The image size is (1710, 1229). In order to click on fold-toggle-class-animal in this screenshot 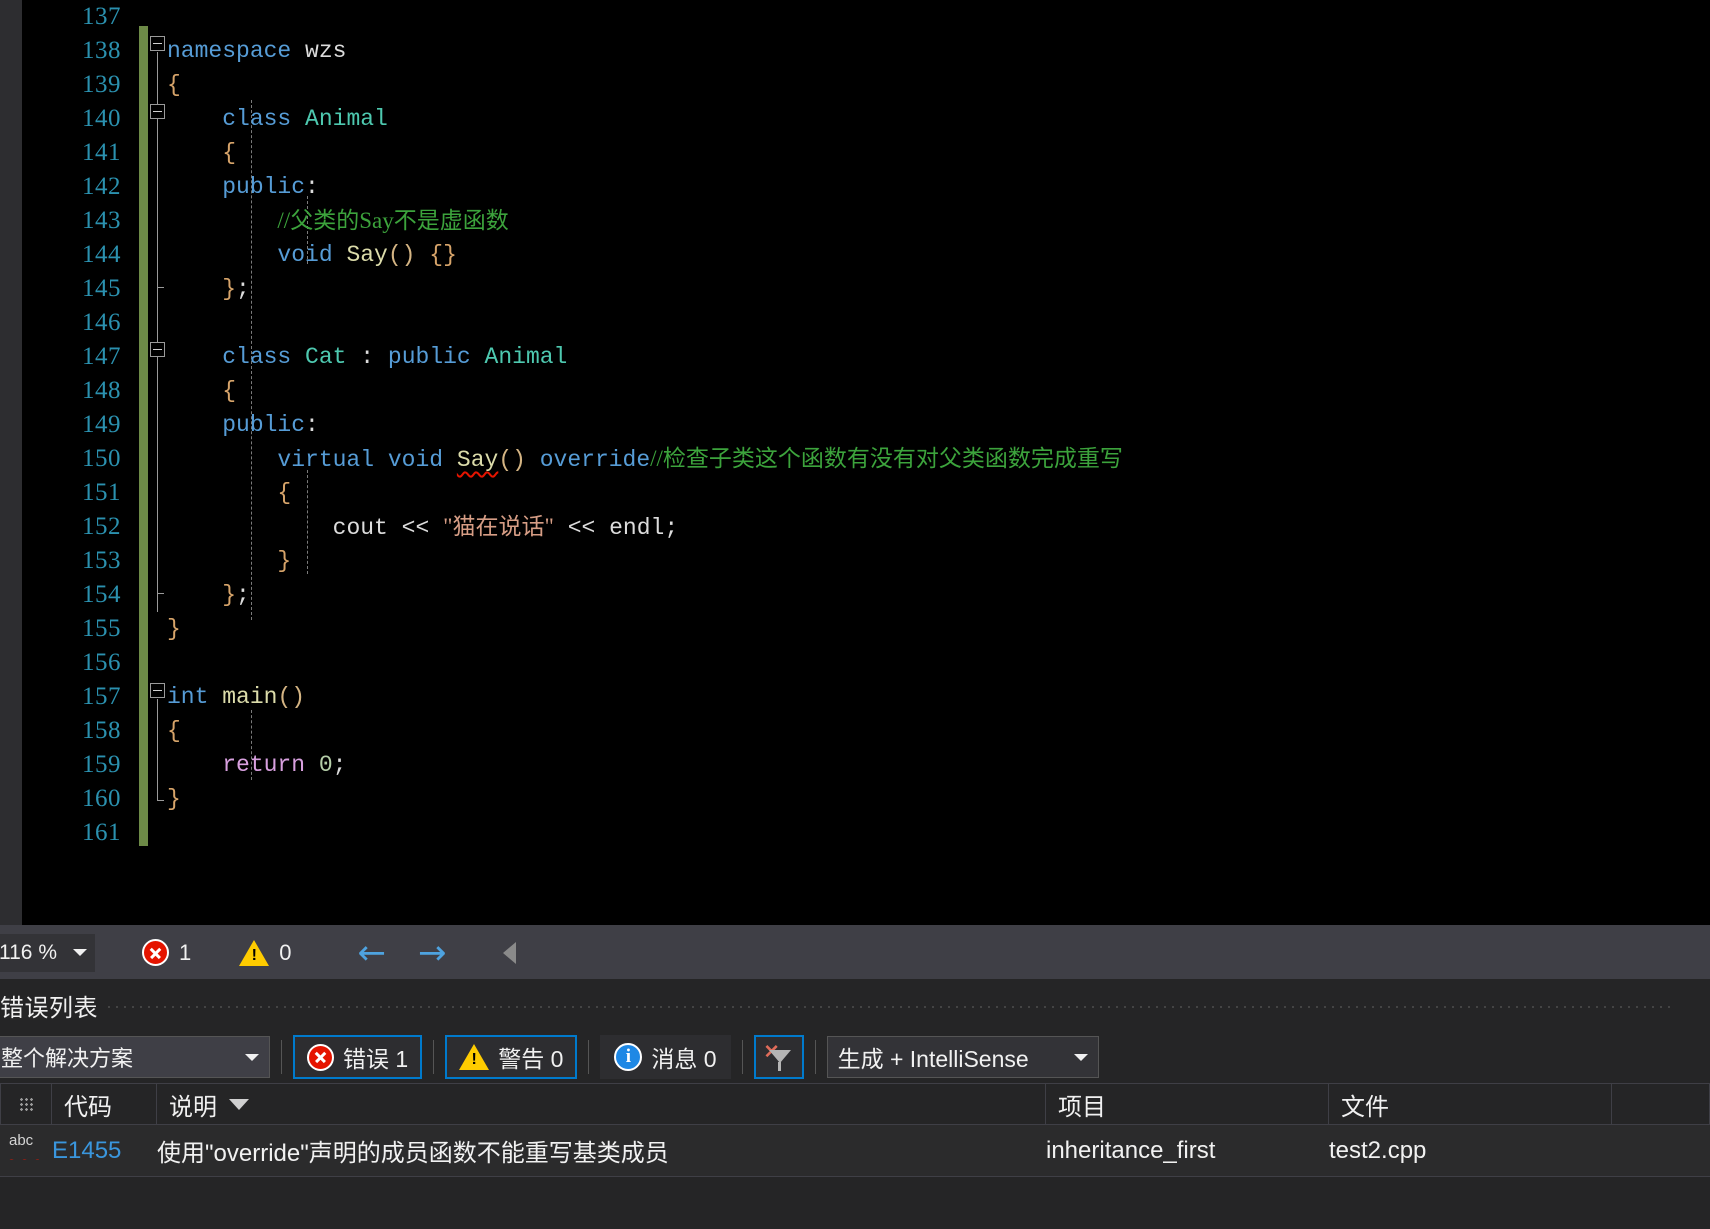, I will do `click(157, 111)`.